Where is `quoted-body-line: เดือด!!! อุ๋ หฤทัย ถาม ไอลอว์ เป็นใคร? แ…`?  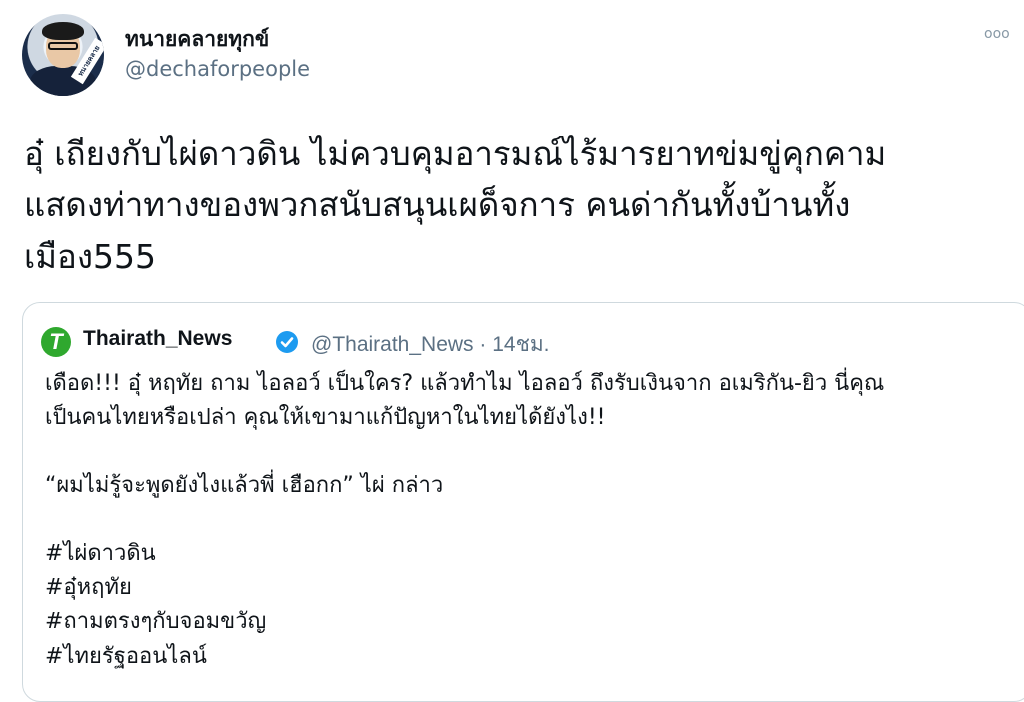
quoted-body-line: เดือด!!! อุ๋ หฤทัย ถาม ไอลอว์ เป็นใคร? แ… is located at coordinates (465, 383).